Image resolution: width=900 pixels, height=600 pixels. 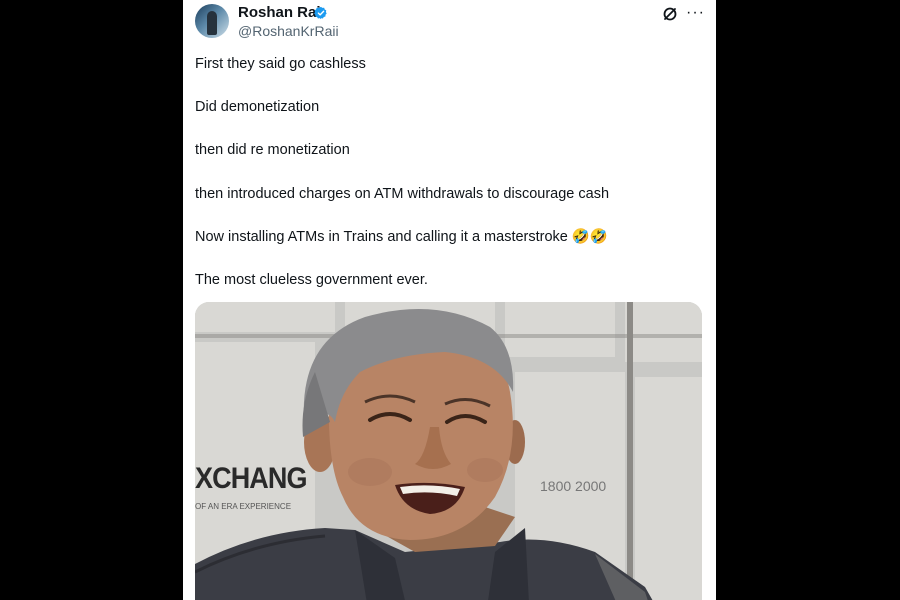 I want to click on tweet-text-line-3: then did re monetization, so click(x=272, y=150).